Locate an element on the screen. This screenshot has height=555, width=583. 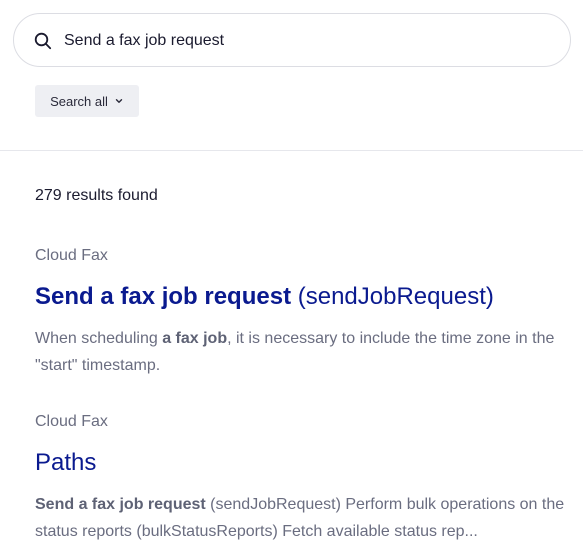
snippet-highlight: Send a fax job request is located at coordinates (120, 504).